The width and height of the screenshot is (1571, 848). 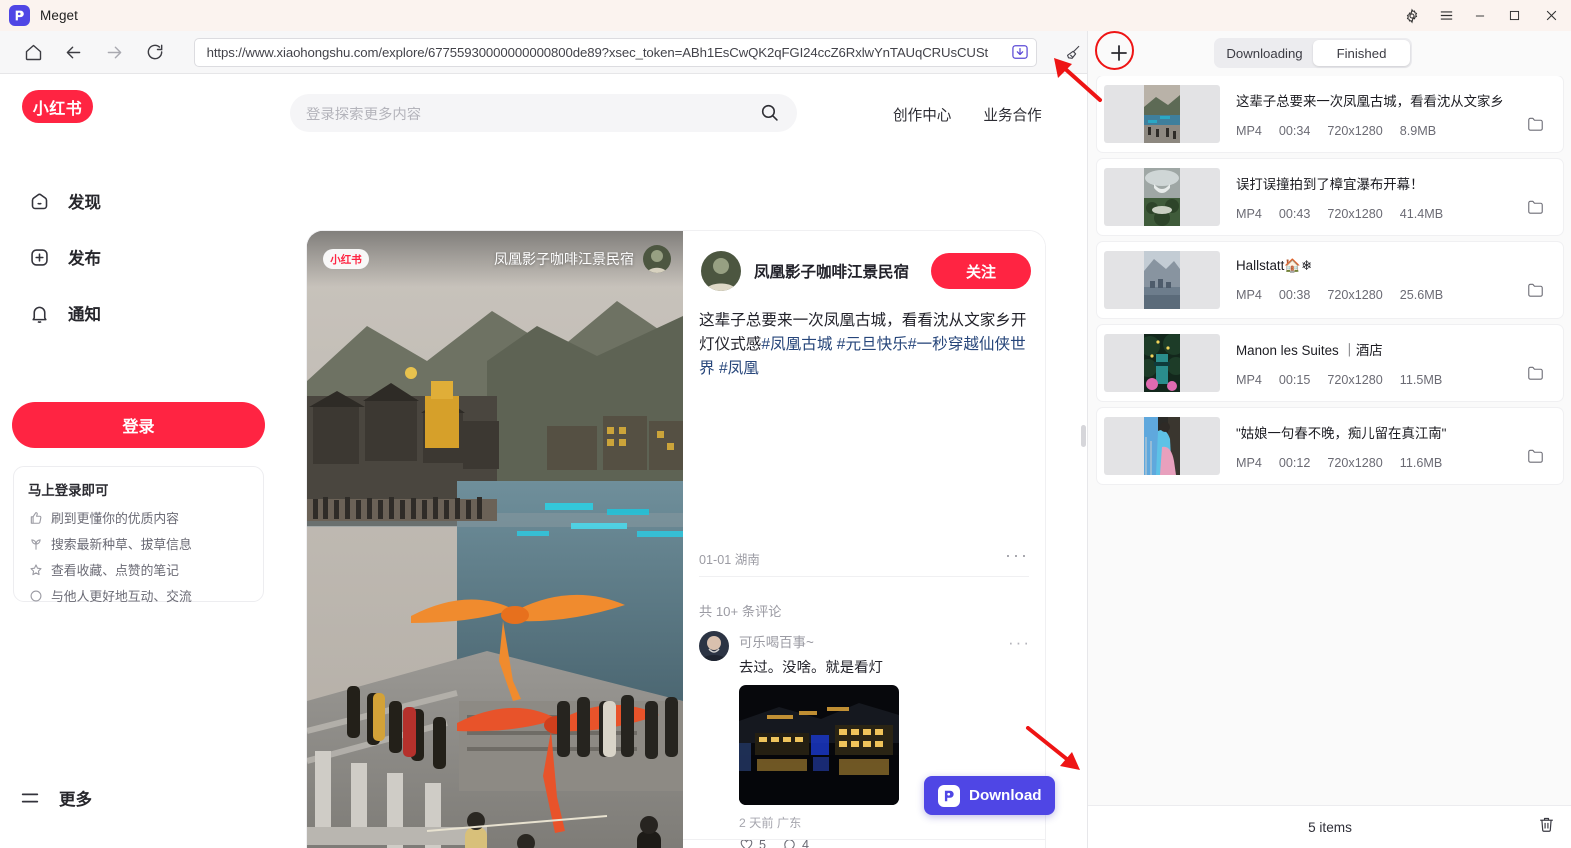 What do you see at coordinates (1083, 436) in the screenshot?
I see `panel-resize-handle` at bounding box center [1083, 436].